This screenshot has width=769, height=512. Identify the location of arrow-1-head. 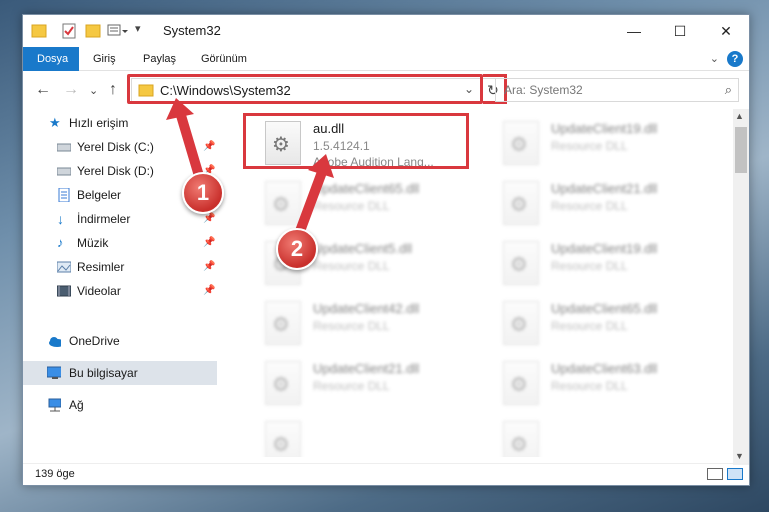
(180, 109).